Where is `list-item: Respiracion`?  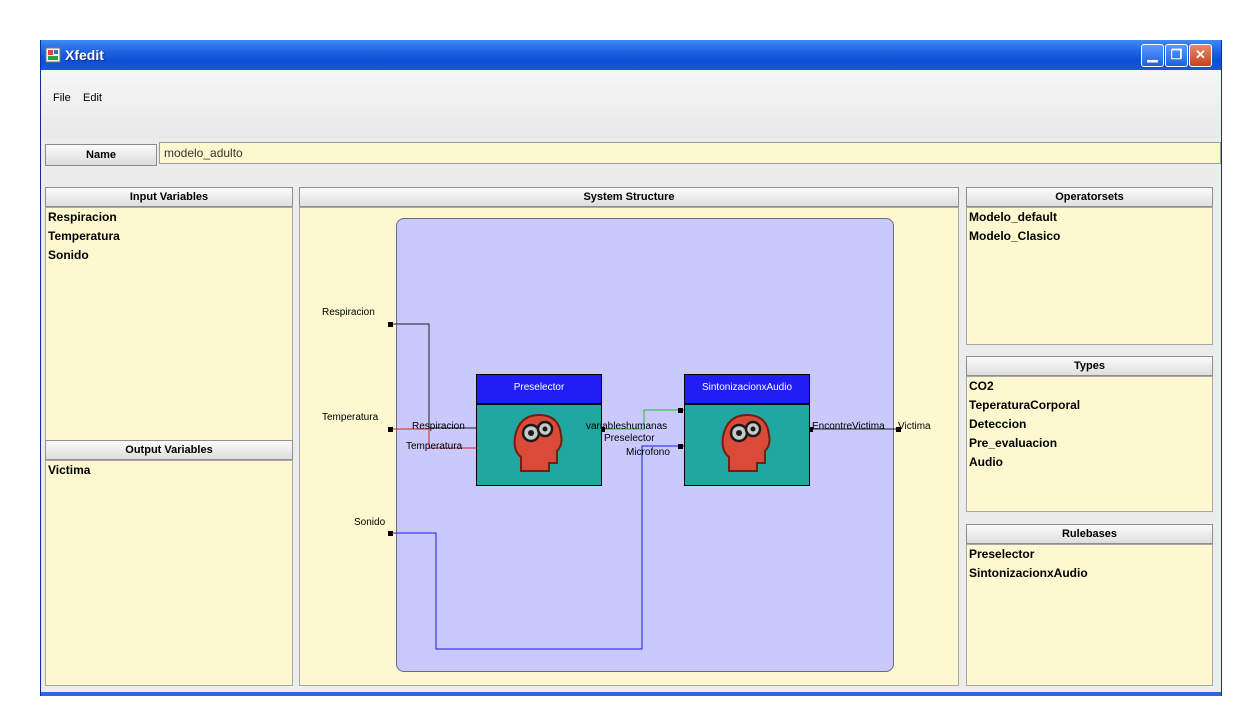 list-item: Respiracion is located at coordinates (169, 217).